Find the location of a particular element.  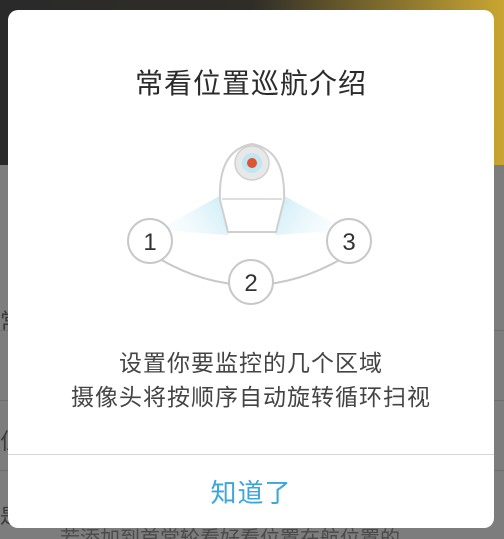

camera-lens is located at coordinates (252, 163).